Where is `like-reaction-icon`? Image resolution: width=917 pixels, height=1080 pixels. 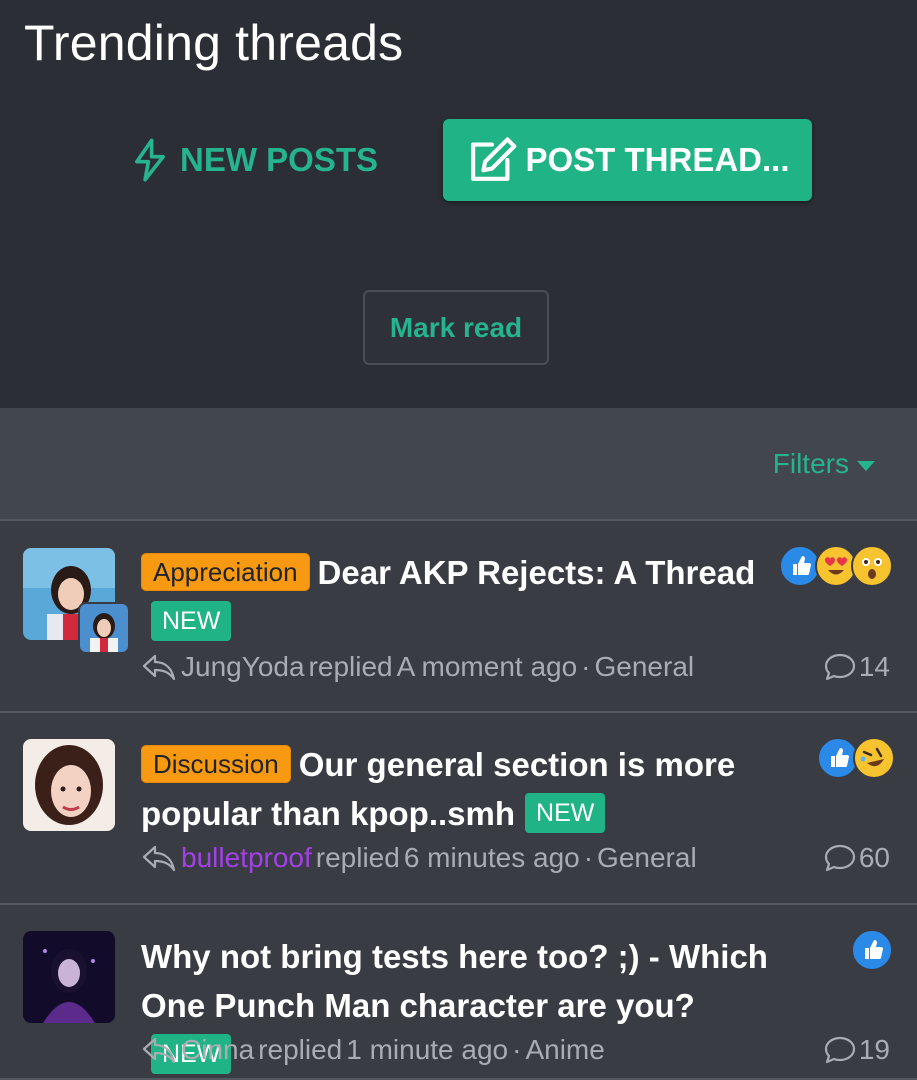
like-reaction-icon is located at coordinates (872, 950).